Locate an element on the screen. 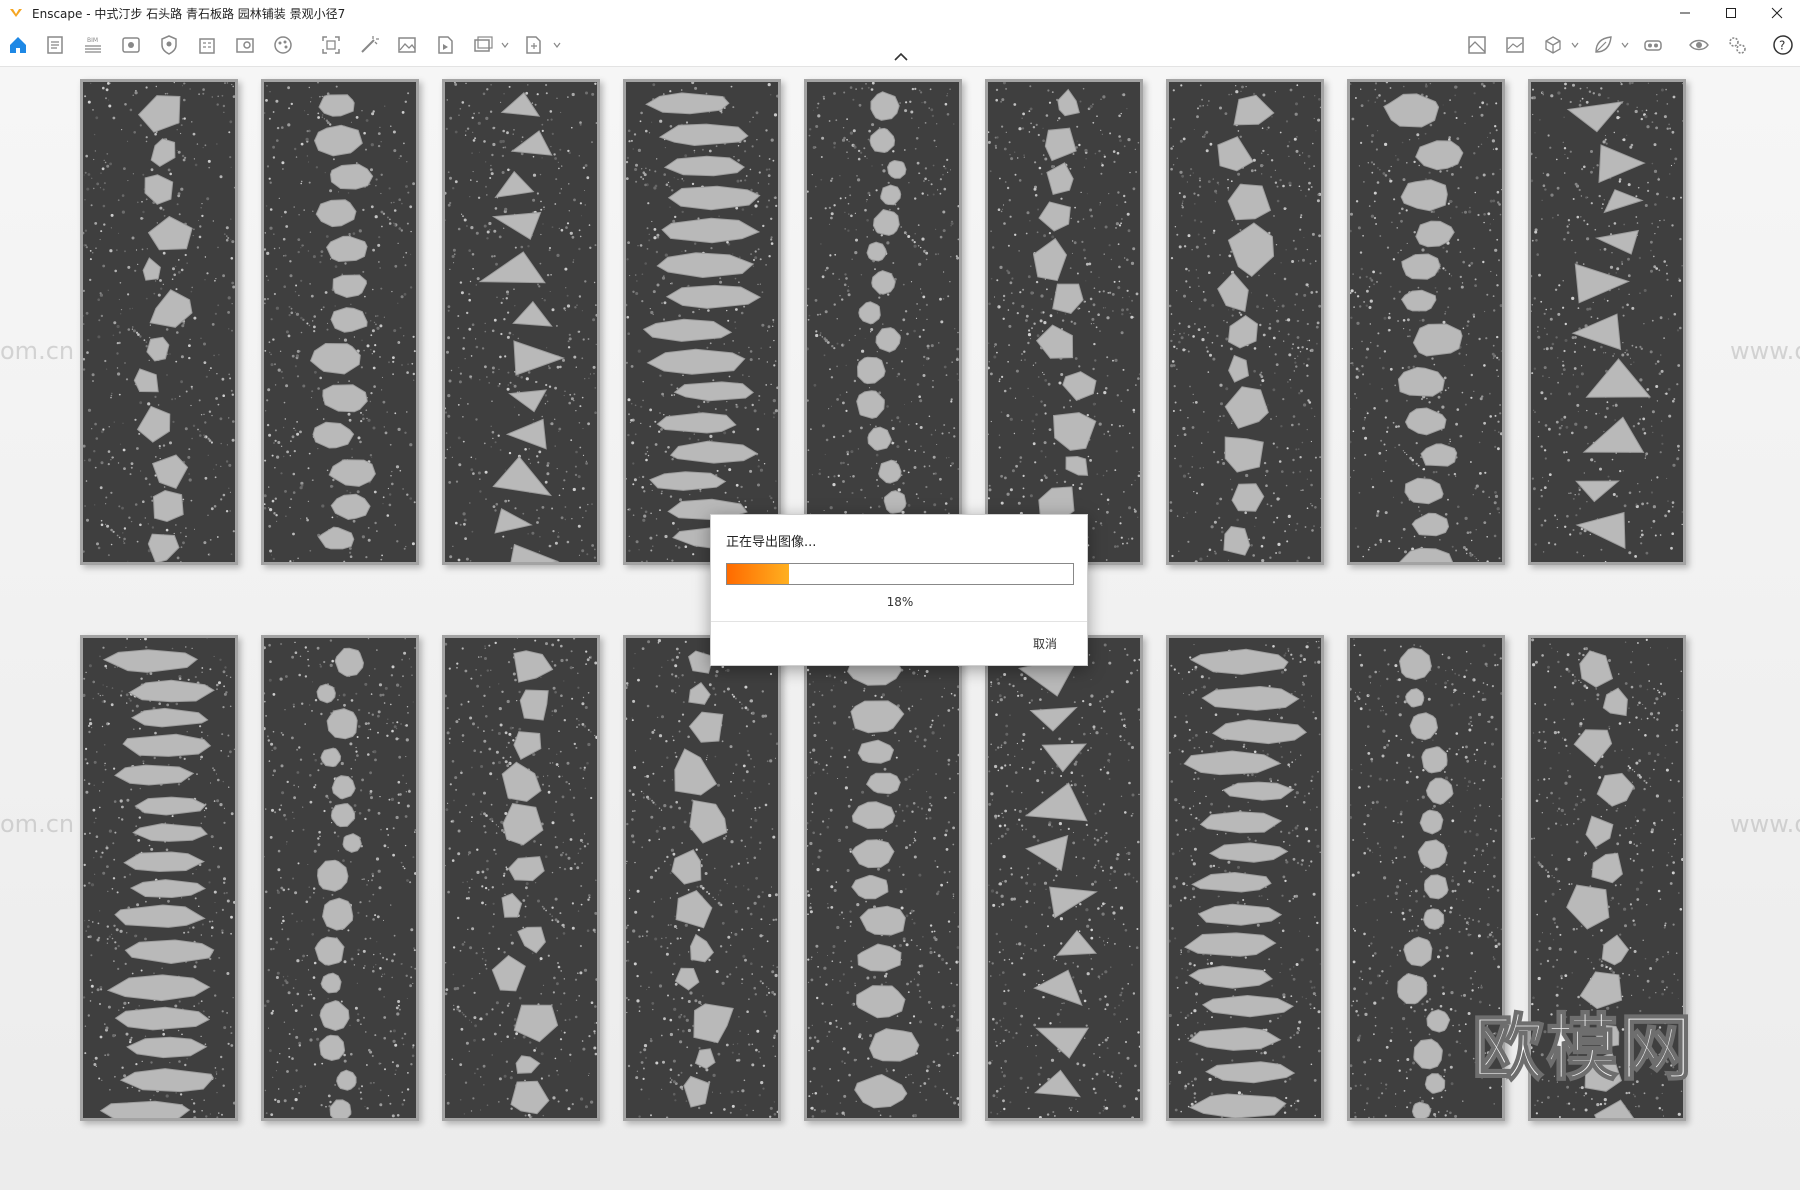 The height and width of the screenshot is (1190, 1800). maximize-icon is located at coordinates (1731, 13).